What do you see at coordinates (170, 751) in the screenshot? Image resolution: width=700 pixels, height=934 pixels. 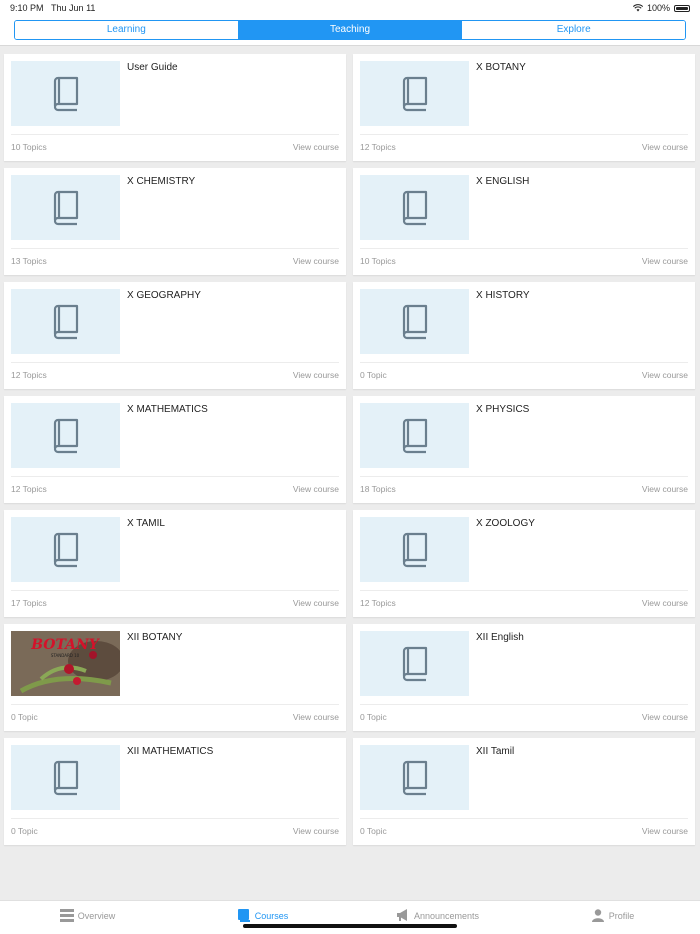 I see `course-title: XII MATHEMATICS` at bounding box center [170, 751].